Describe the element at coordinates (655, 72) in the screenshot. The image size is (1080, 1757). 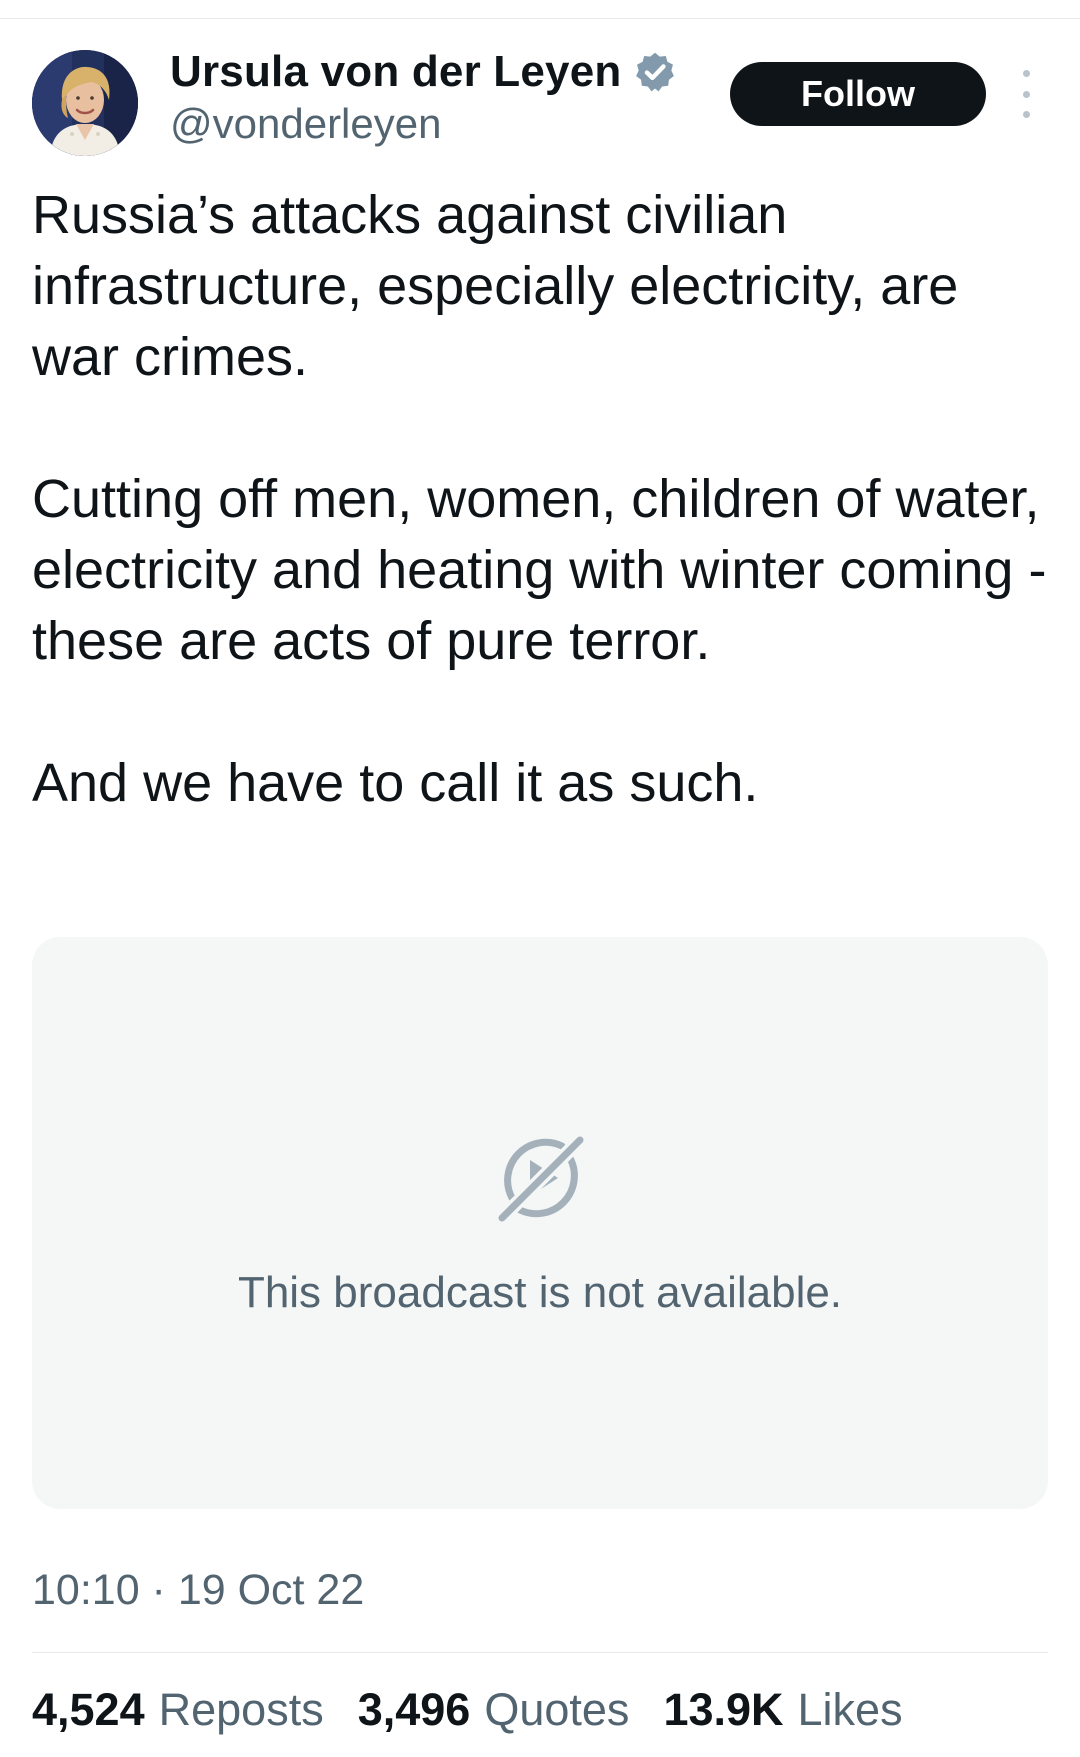
I see `verified-badge-icon` at that location.